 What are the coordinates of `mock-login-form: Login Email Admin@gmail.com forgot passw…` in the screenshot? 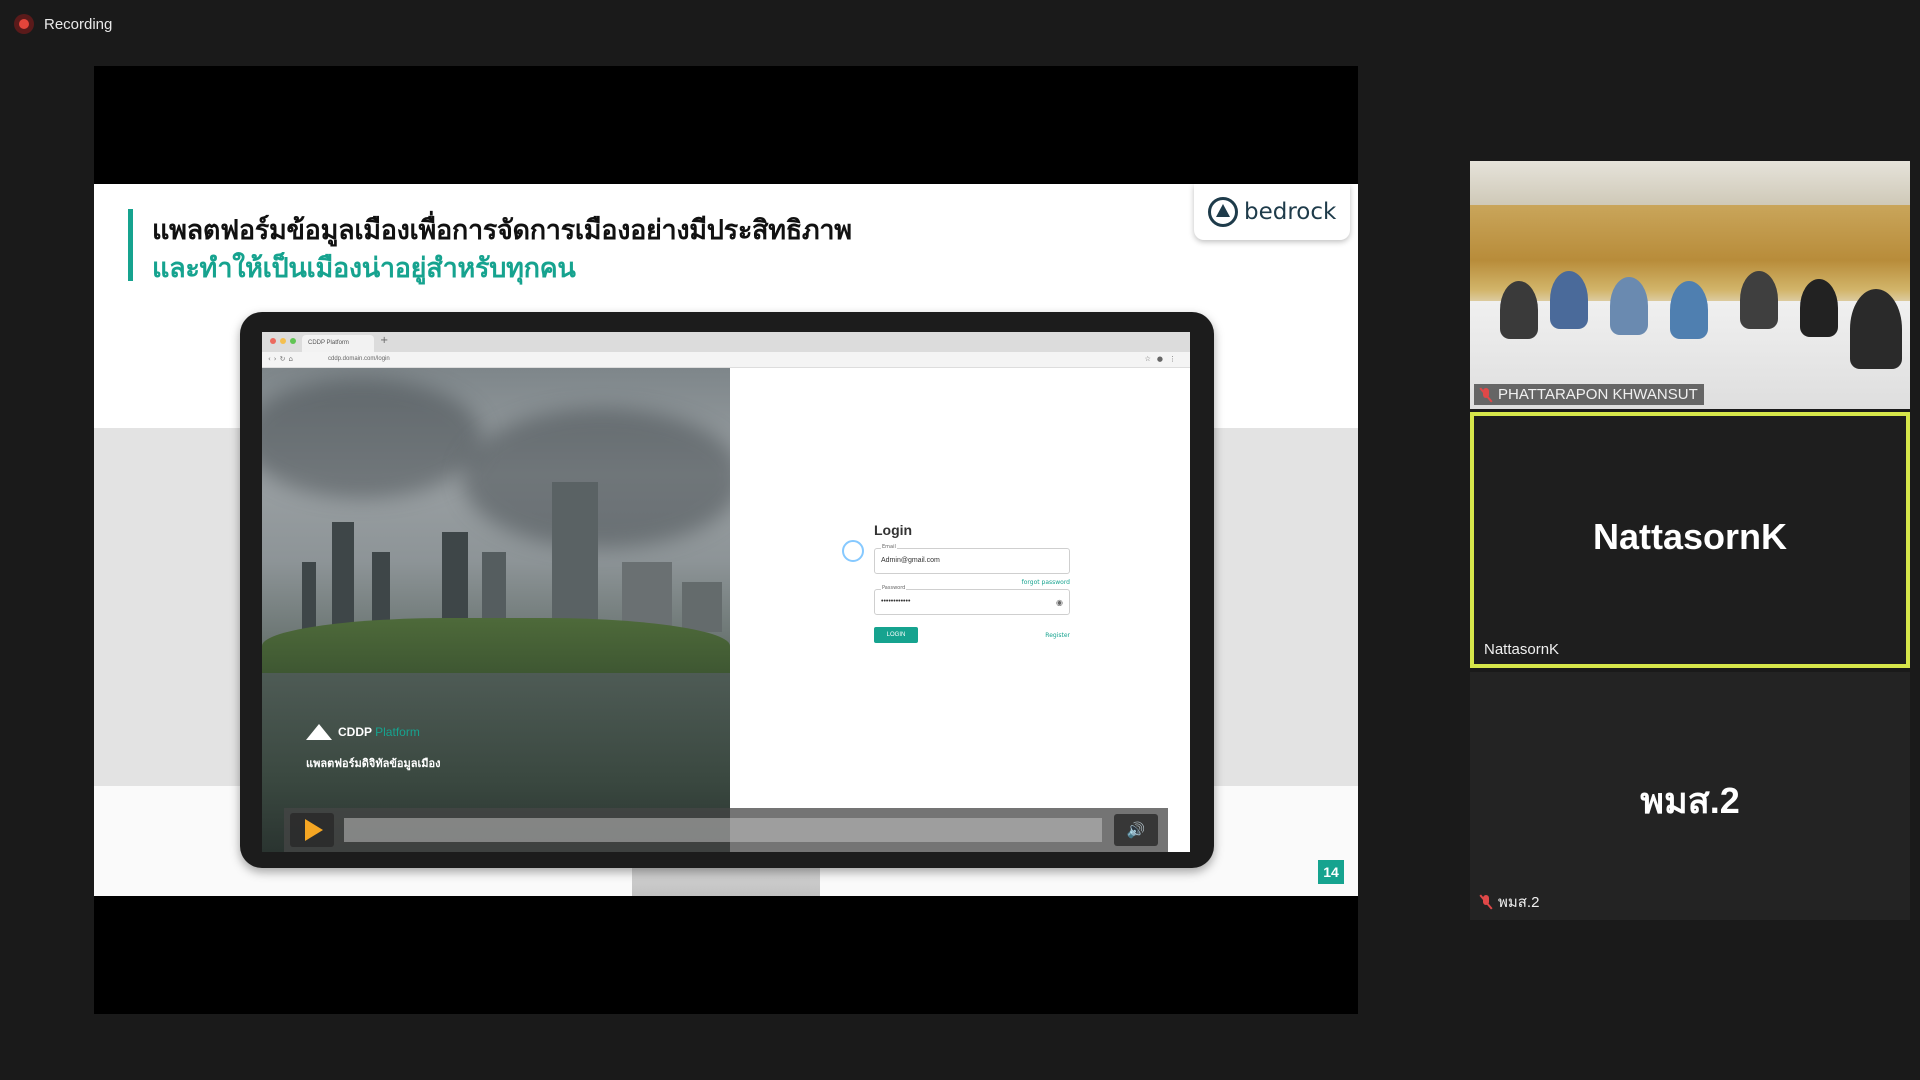 It's located at (972, 582).